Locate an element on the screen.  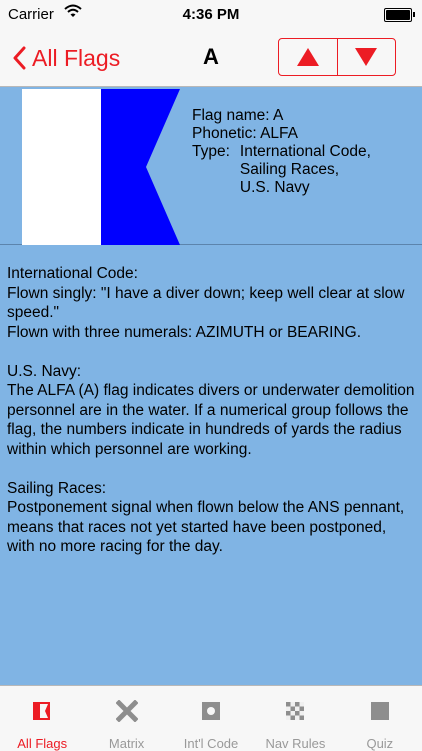
tab-intl-code: Int'l Code is located at coordinates (211, 718).